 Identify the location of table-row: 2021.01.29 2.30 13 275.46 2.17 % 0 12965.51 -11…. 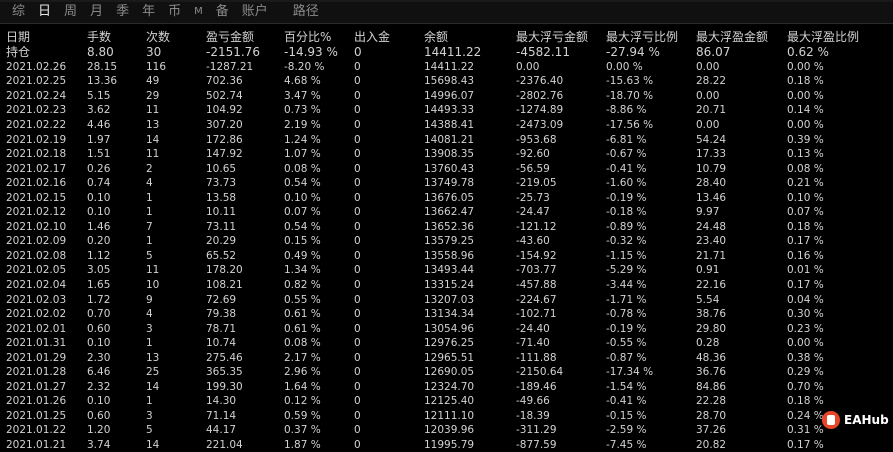
(446, 357).